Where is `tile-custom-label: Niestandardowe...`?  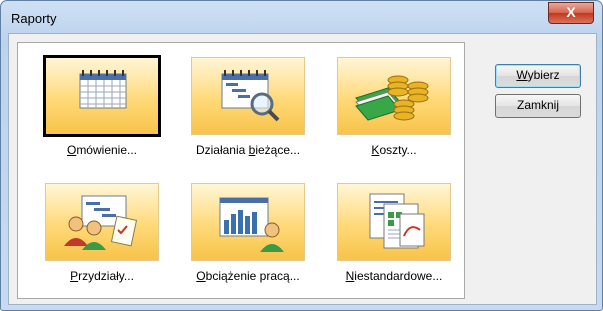
tile-custom-label: Niestandardowe... is located at coordinates (394, 276).